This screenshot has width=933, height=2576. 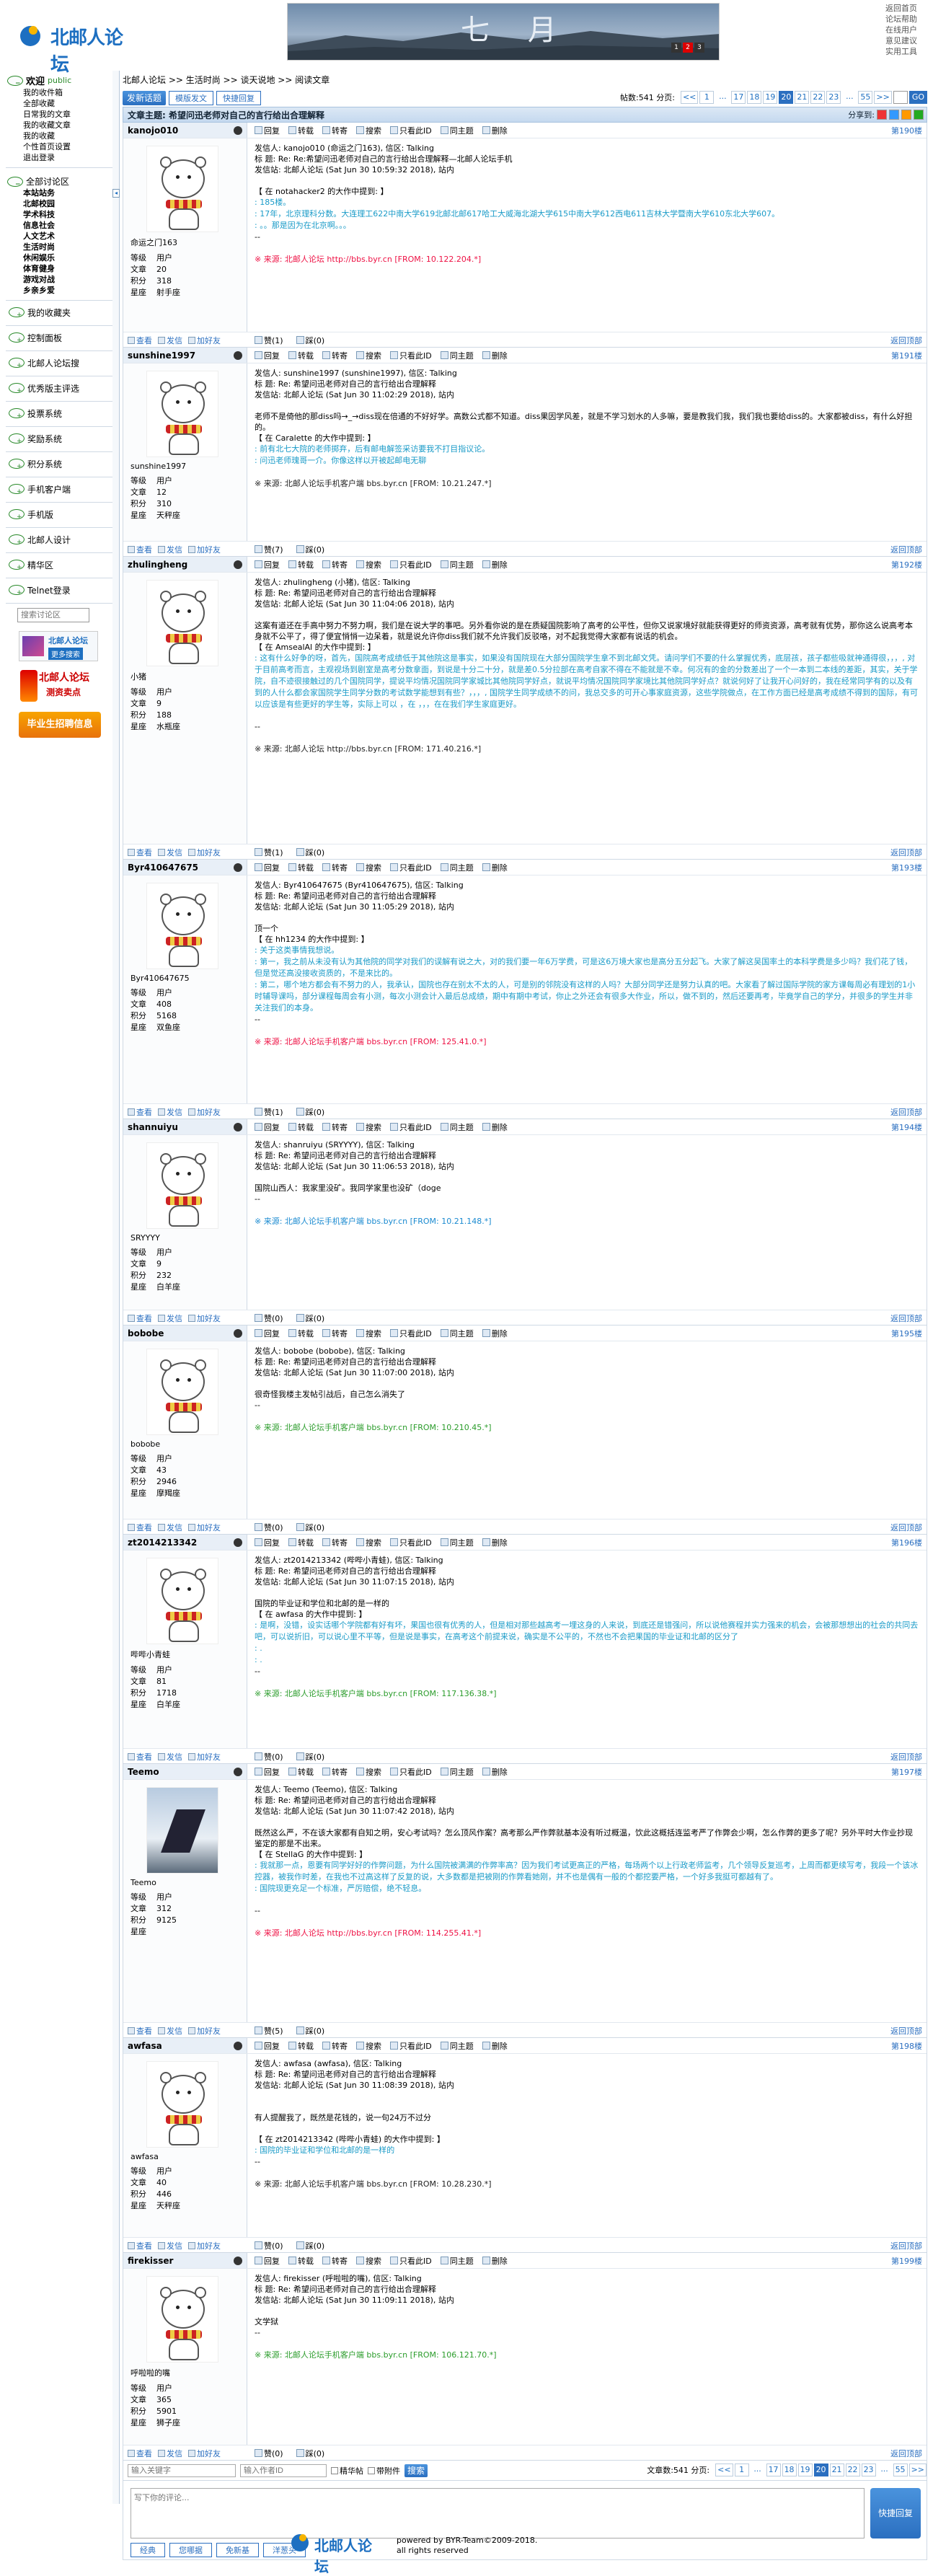 What do you see at coordinates (143, 1772) in the screenshot?
I see `author-id: Teemo` at bounding box center [143, 1772].